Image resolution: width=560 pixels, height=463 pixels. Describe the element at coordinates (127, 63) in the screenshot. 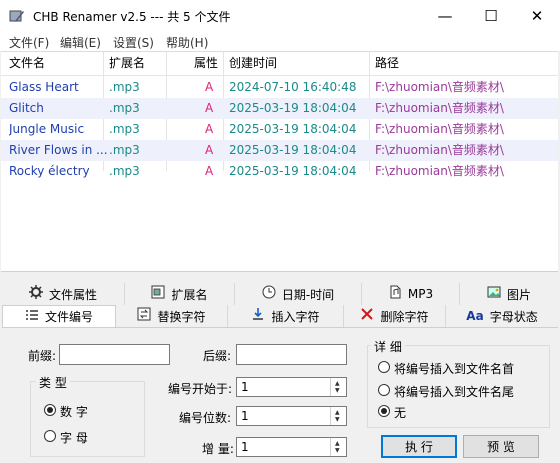

I see `column-header-extension: 扩展名` at that location.